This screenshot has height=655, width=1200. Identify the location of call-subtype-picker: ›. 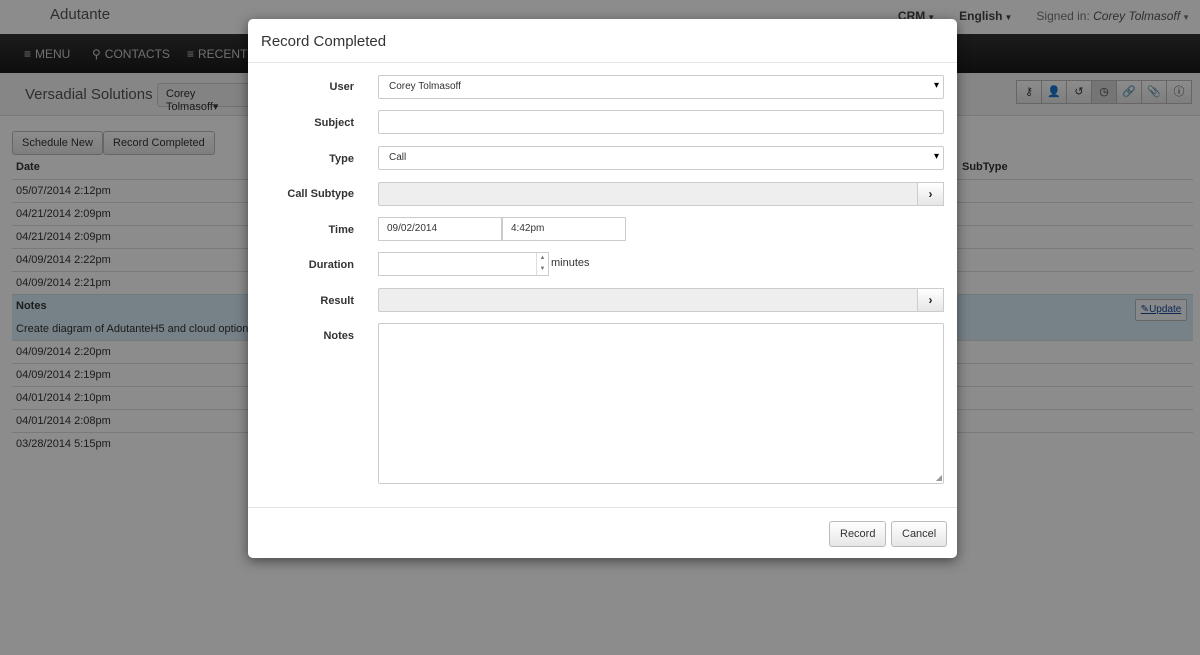
(661, 194).